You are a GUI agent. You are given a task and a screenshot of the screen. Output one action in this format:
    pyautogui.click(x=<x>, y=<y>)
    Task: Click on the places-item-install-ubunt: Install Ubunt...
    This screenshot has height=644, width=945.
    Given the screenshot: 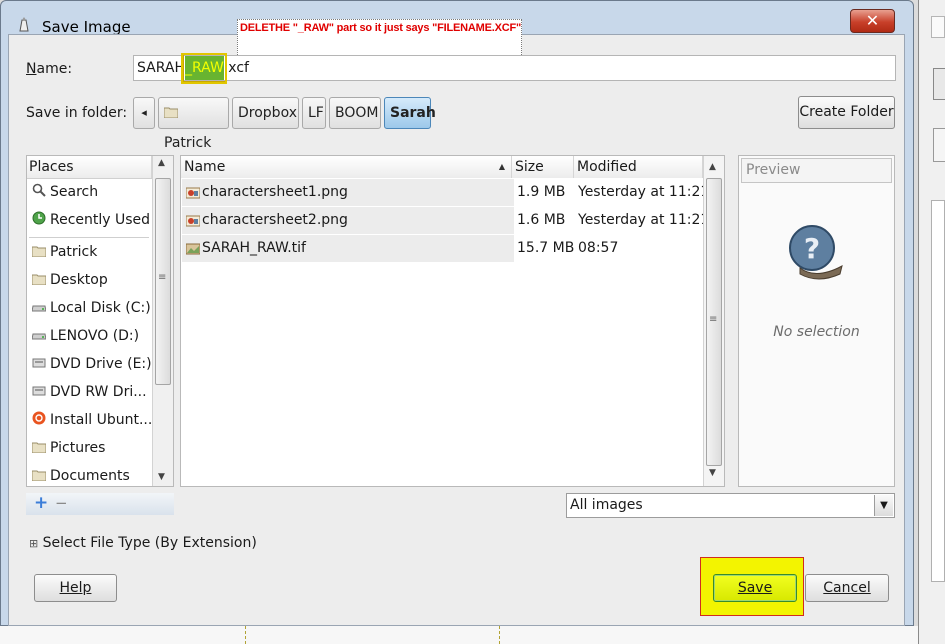 What is the action you would take?
    pyautogui.click(x=92, y=420)
    